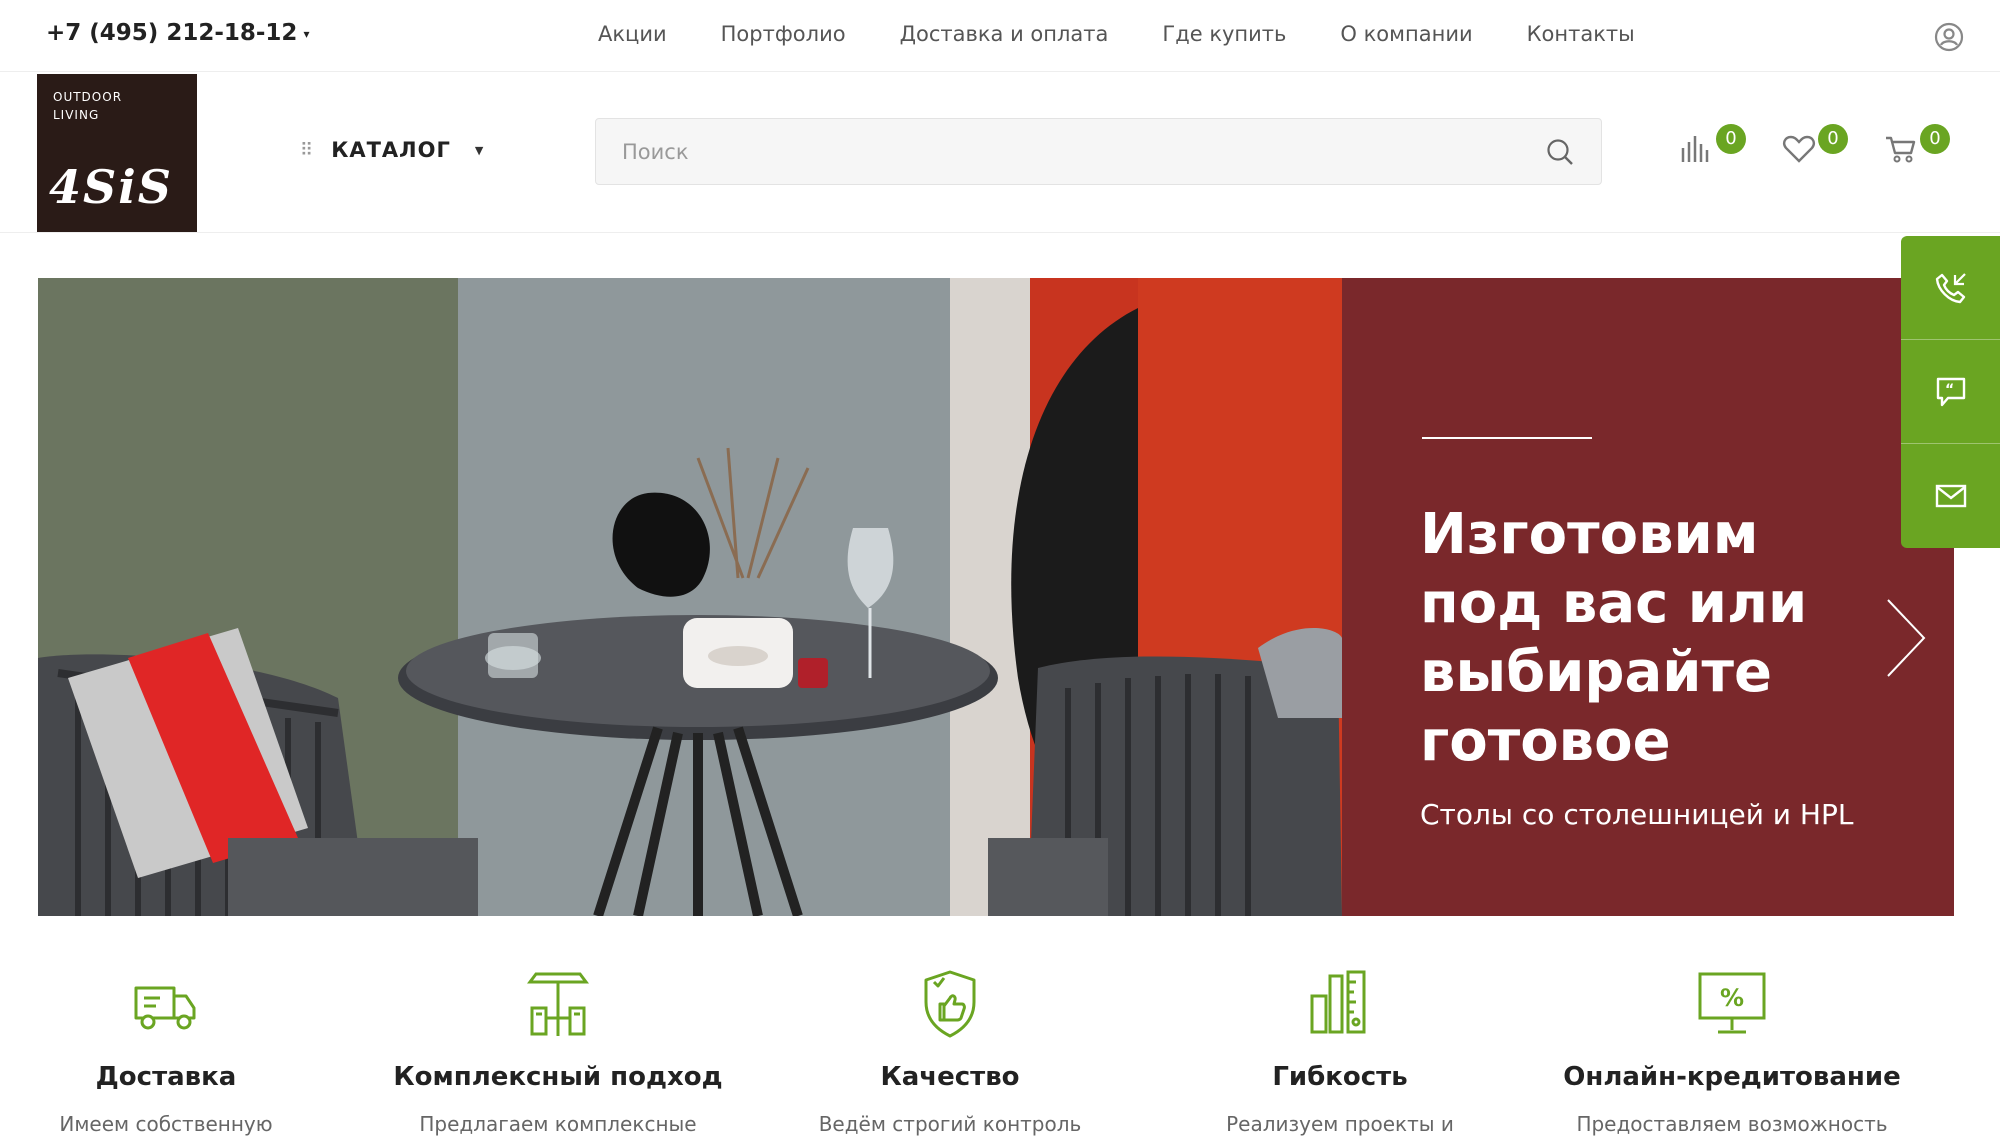 The image size is (2000, 1136). I want to click on nav-item-delivery: Доставка и оплата, so click(1004, 34).